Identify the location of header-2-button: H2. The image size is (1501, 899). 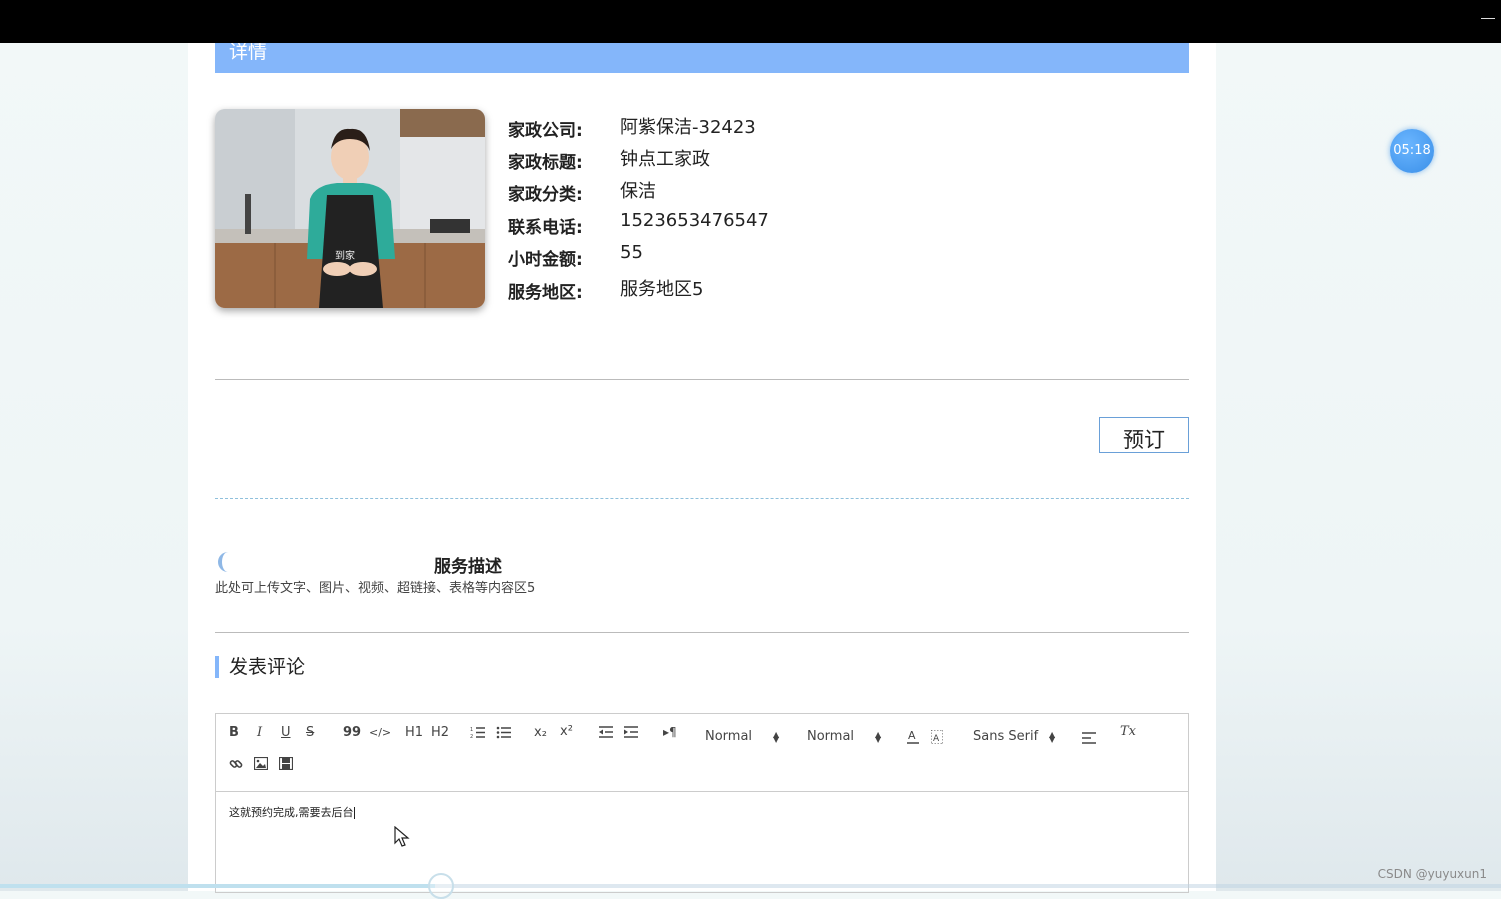
(440, 732).